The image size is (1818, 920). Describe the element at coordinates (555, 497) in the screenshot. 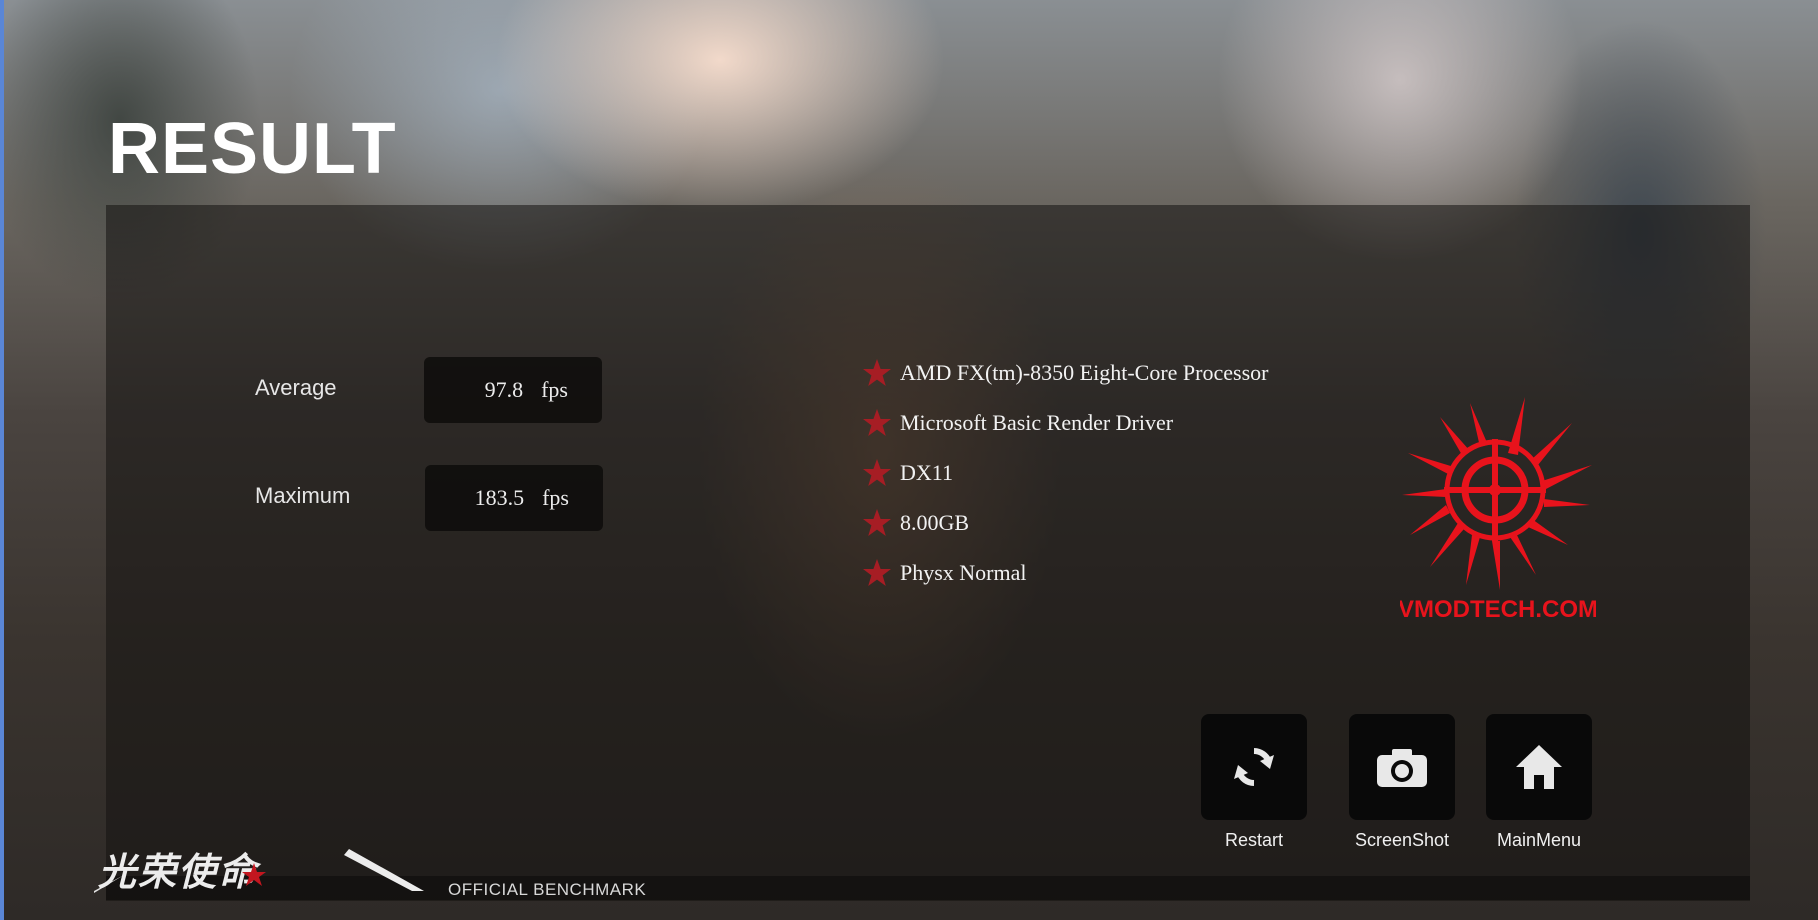

I see `maximum-unit: fps` at that location.